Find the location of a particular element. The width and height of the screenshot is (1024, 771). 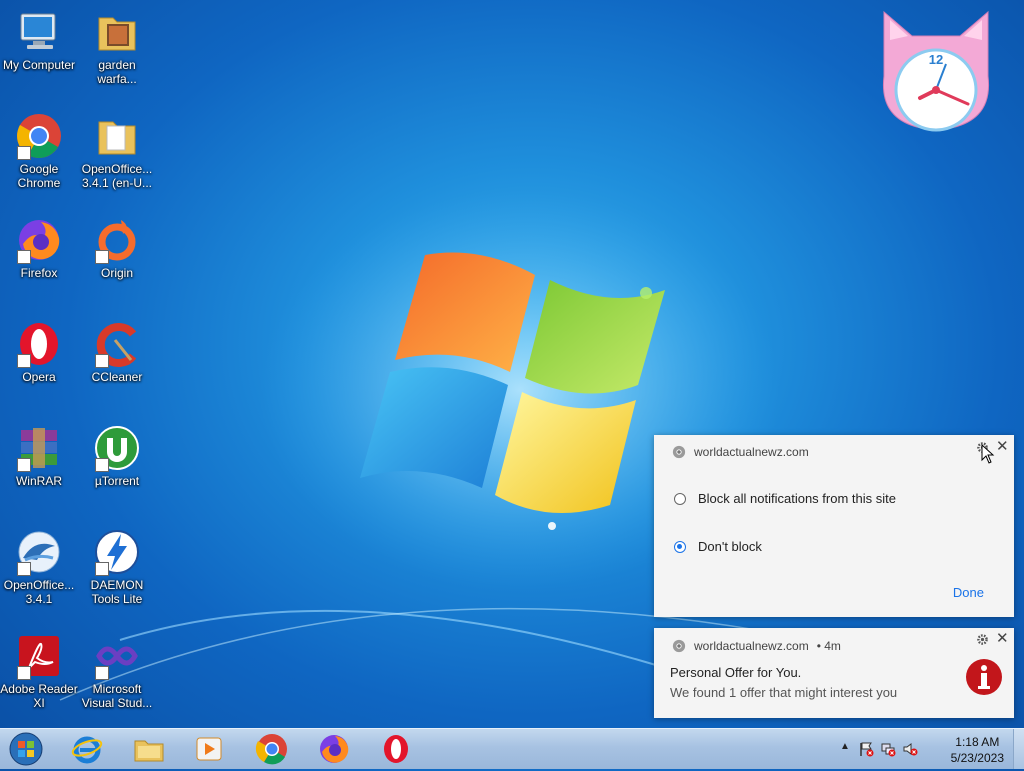

cat-clock-icon: 12 is located at coordinates (936, 71).